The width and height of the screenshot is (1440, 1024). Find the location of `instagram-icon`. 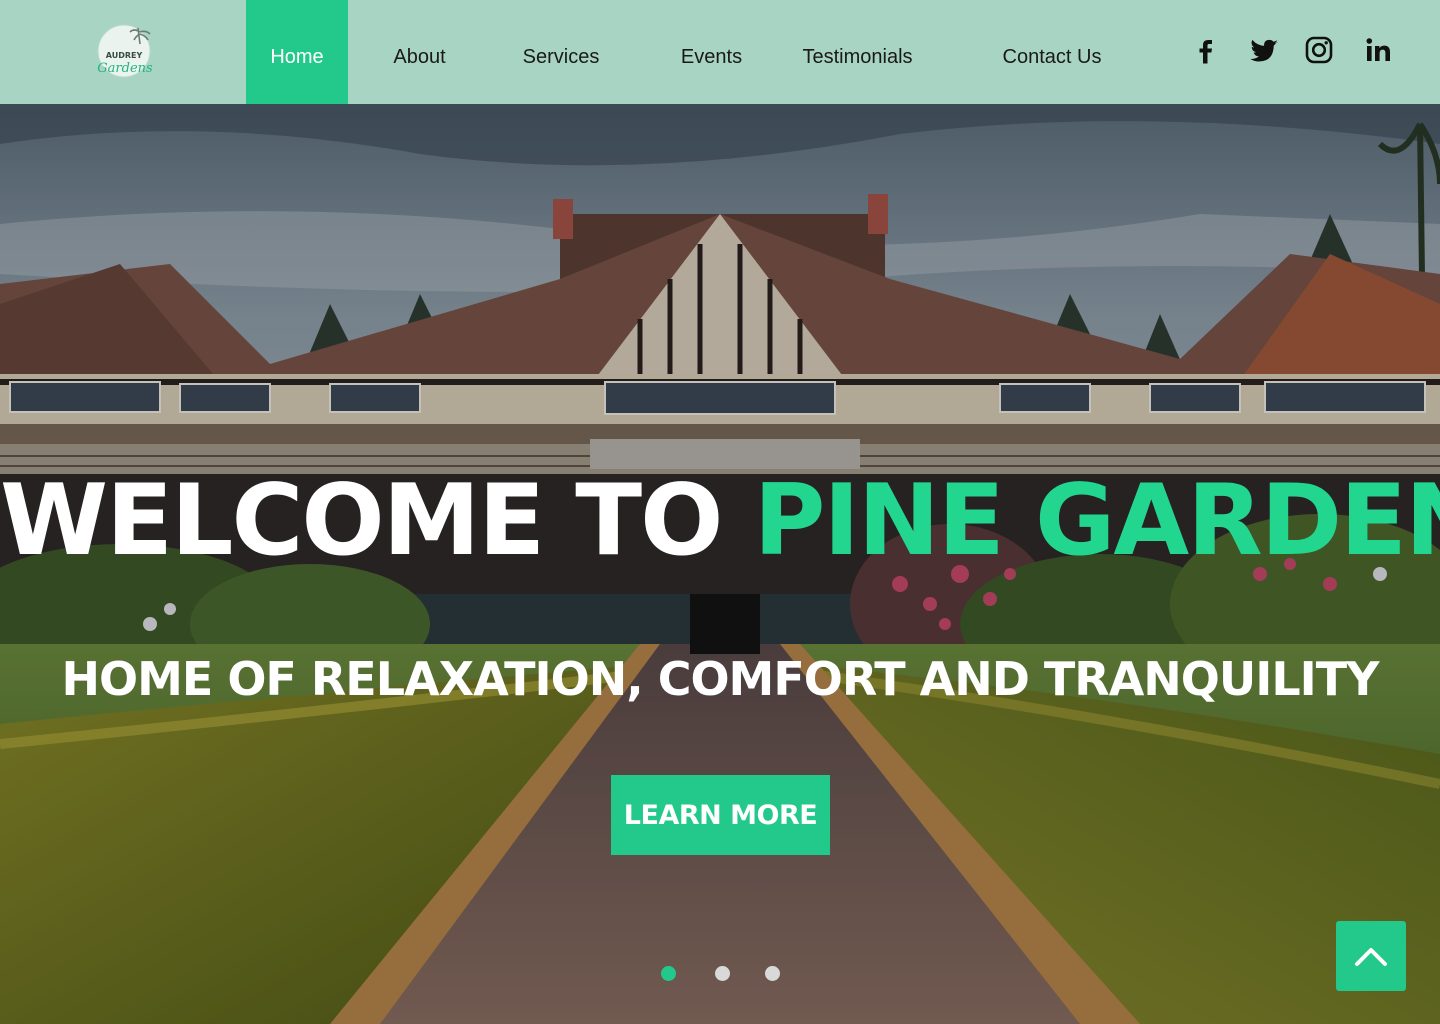

instagram-icon is located at coordinates (1319, 50).